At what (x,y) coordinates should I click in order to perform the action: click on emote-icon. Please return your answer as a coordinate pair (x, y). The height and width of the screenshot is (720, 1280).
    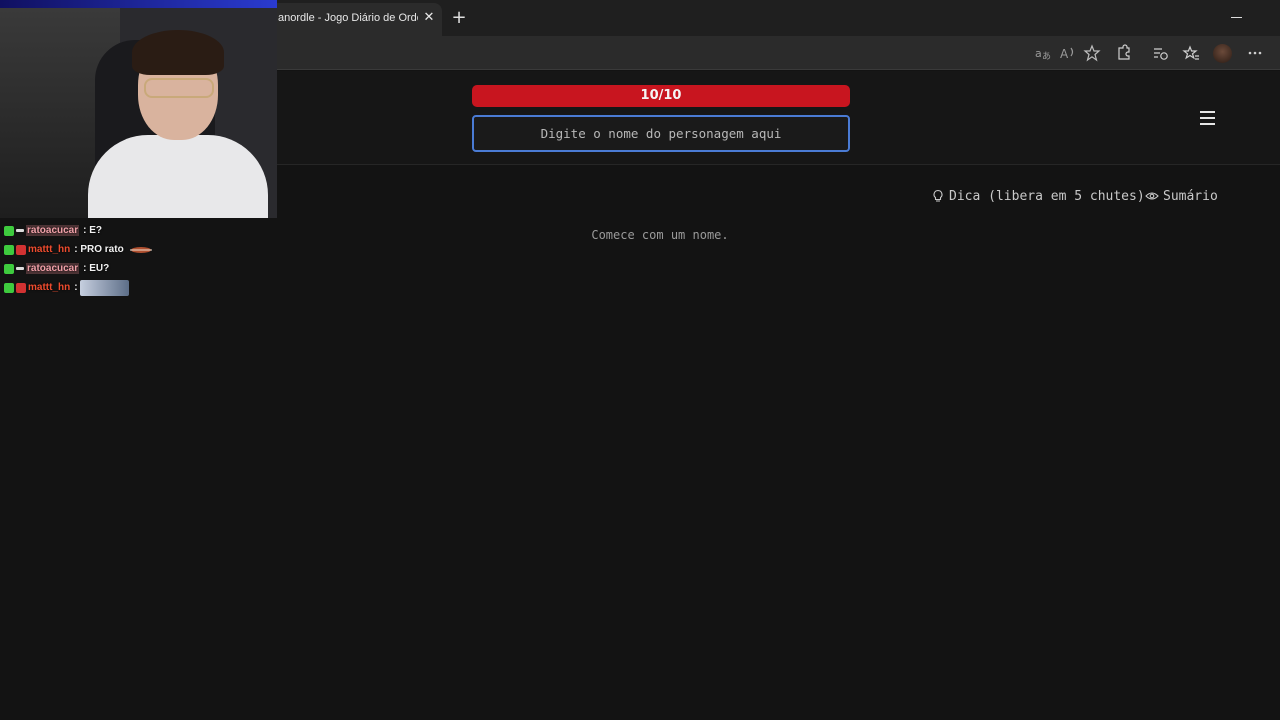
    Looking at the image, I should click on (140, 249).